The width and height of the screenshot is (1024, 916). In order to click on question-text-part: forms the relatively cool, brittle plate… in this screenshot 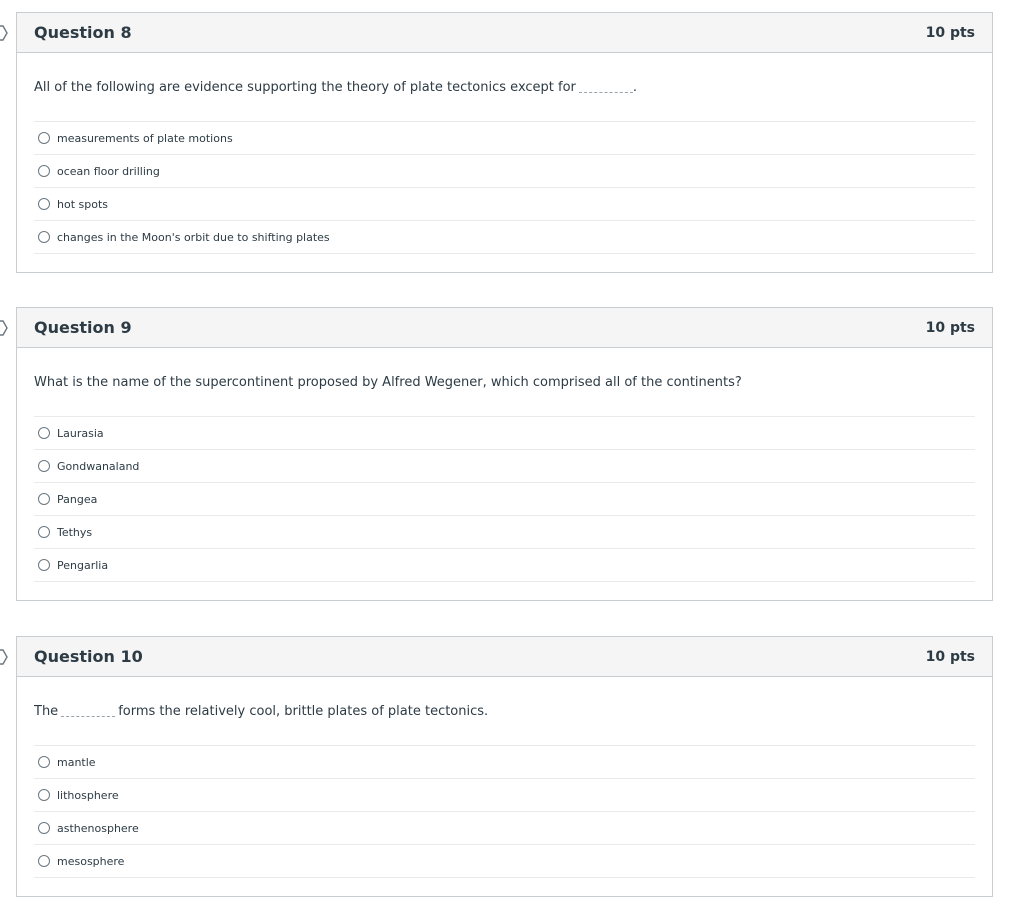, I will do `click(303, 711)`.